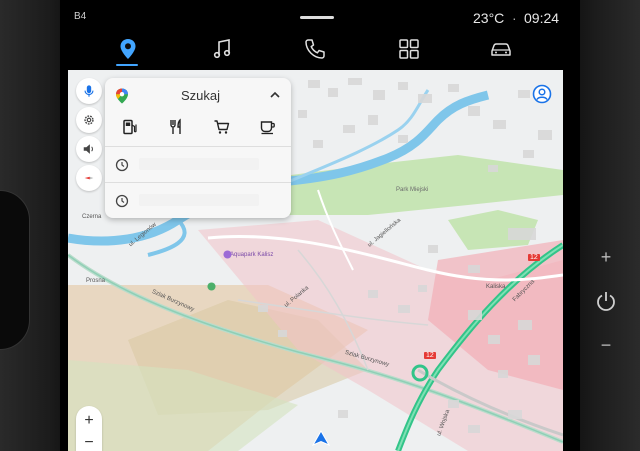  Describe the element at coordinates (96, 281) in the screenshot. I see `map-label-prosna: Prosna` at that location.